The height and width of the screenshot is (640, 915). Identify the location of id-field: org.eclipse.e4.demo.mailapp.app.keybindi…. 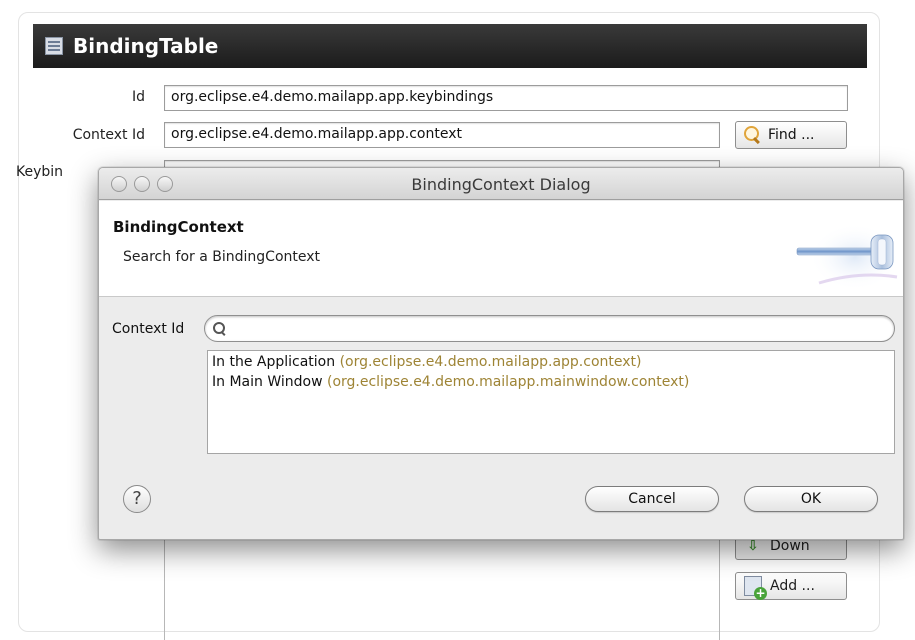
(506, 98).